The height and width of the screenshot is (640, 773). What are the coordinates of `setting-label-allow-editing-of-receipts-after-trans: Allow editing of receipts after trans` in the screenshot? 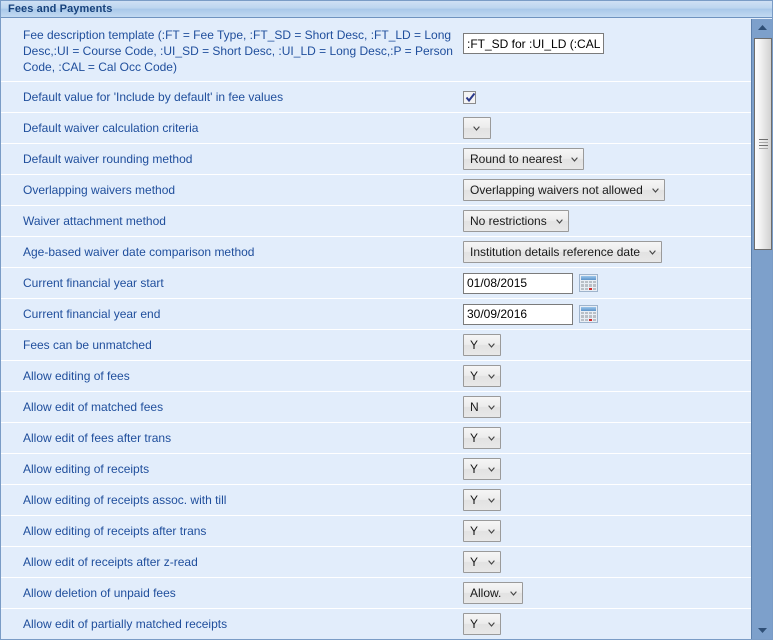 It's located at (115, 531).